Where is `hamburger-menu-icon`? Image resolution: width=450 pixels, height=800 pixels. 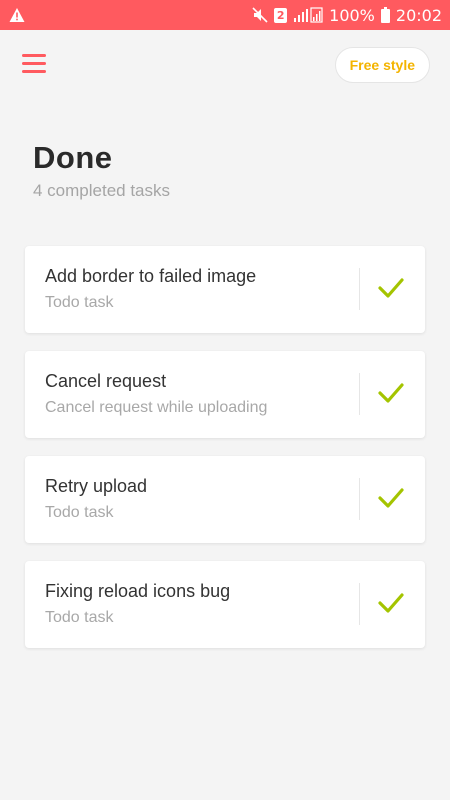 hamburger-menu-icon is located at coordinates (35, 64).